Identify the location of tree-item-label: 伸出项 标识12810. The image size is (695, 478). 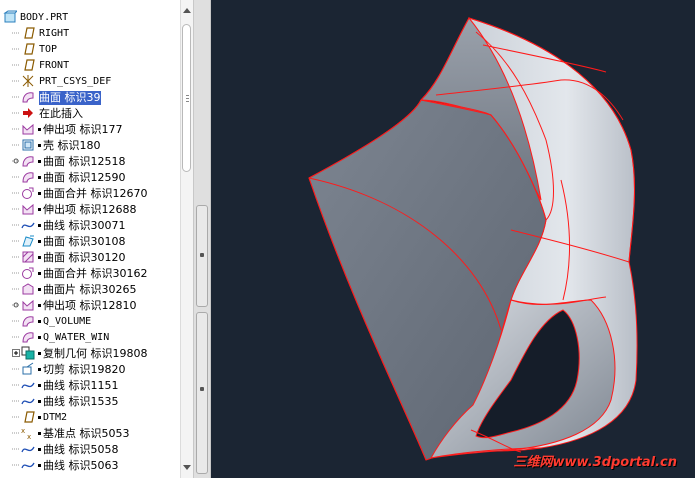
(90, 305).